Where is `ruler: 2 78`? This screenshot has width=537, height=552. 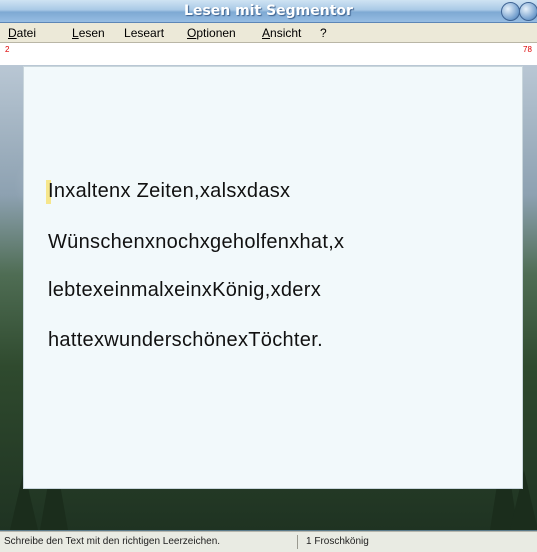
ruler: 2 78 is located at coordinates (268, 54).